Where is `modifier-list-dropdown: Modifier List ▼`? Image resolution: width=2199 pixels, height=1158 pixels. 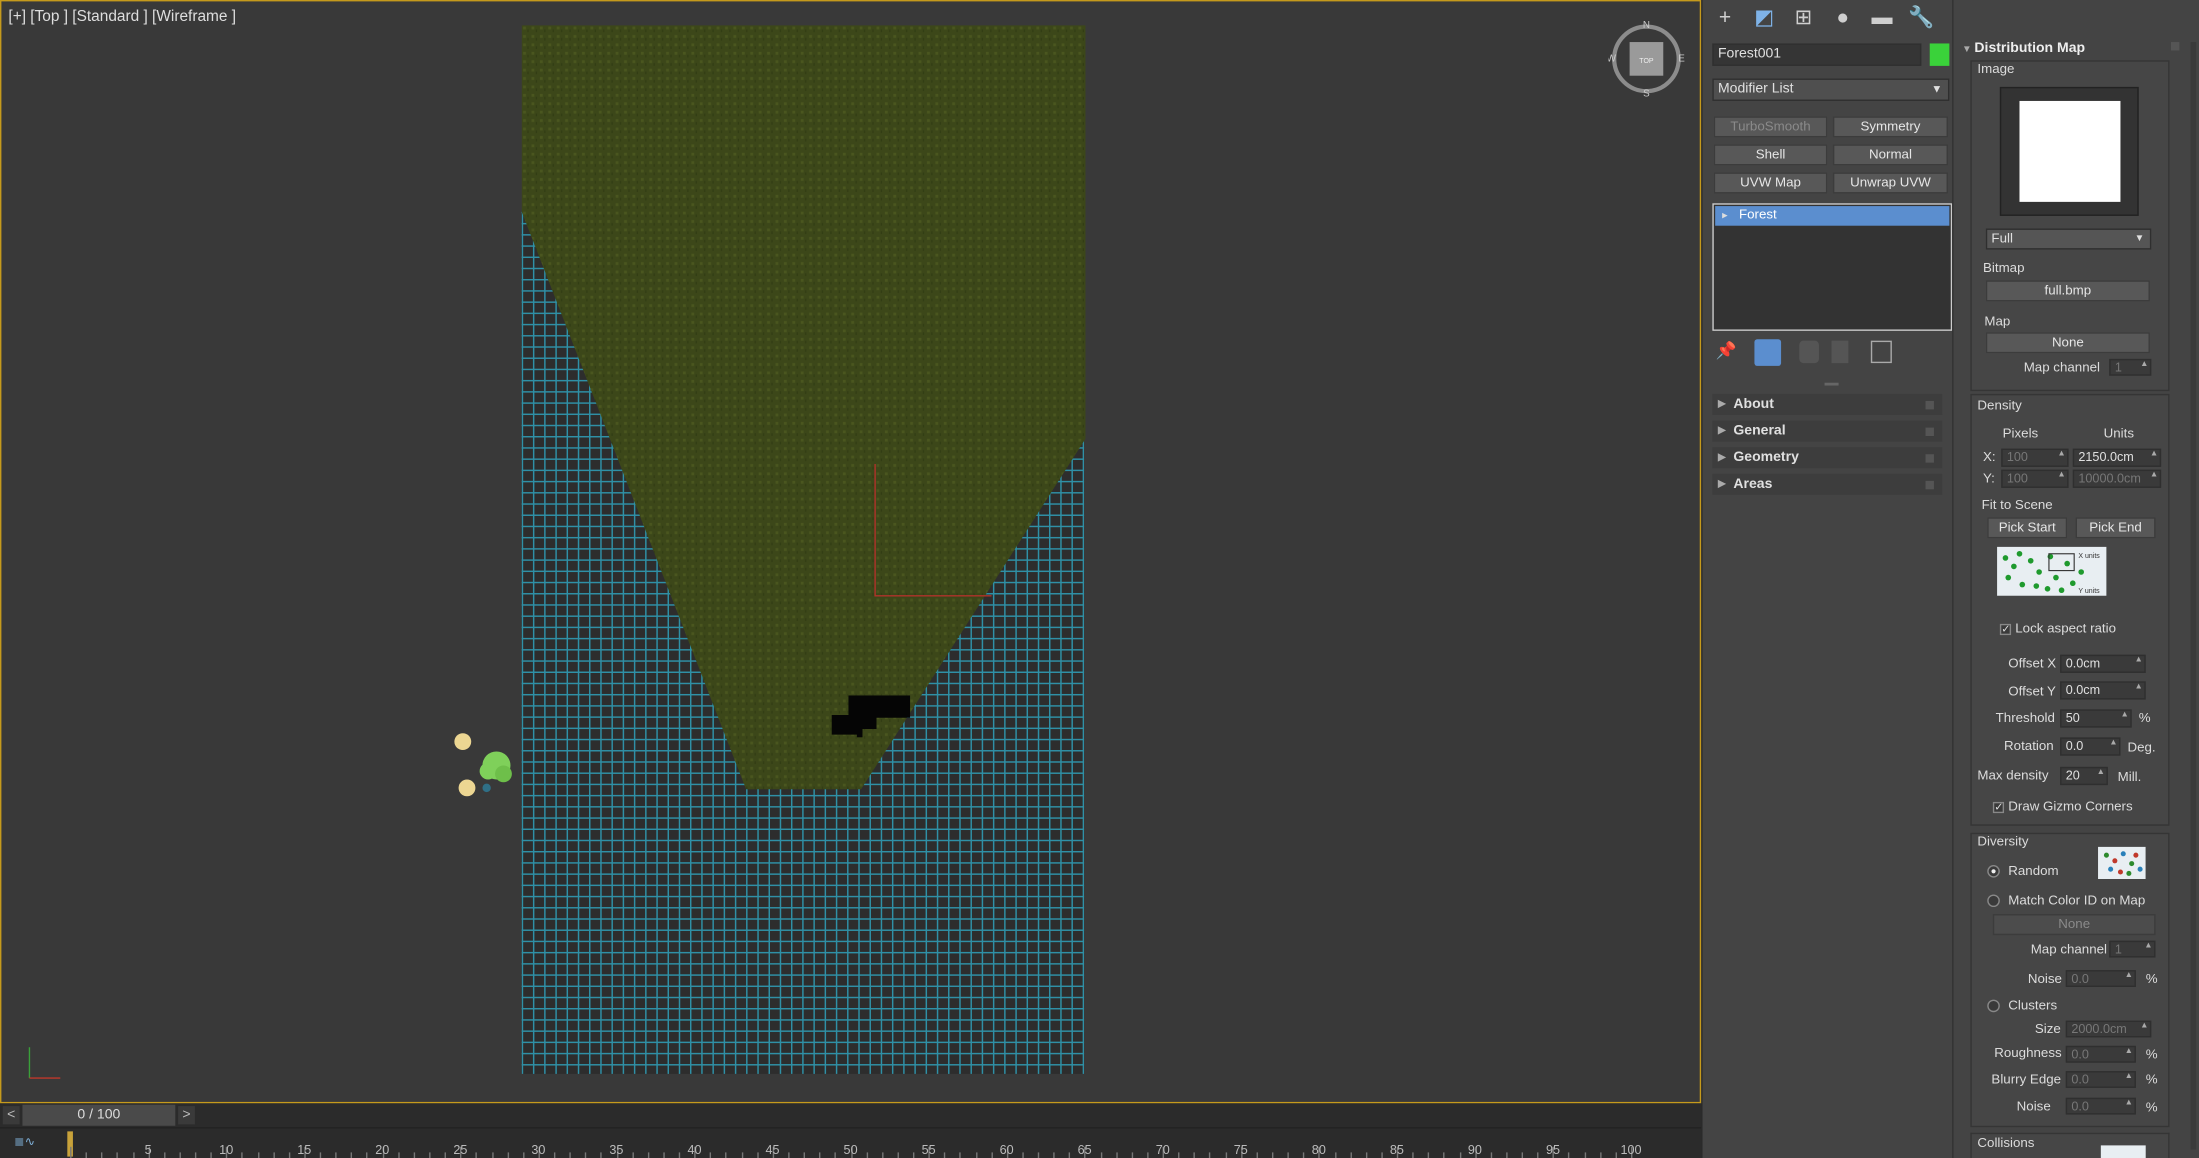
modifier-list-dropdown: Modifier List ▼ is located at coordinates (1831, 89).